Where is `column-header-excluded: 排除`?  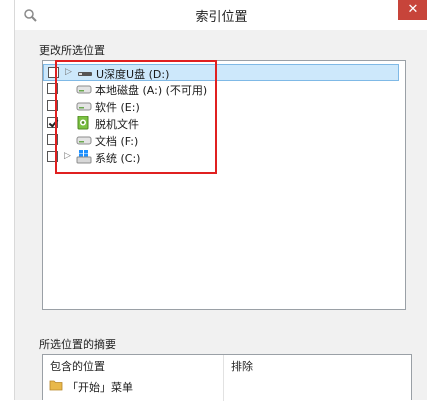
column-header-excluded: 排除 is located at coordinates (238, 365).